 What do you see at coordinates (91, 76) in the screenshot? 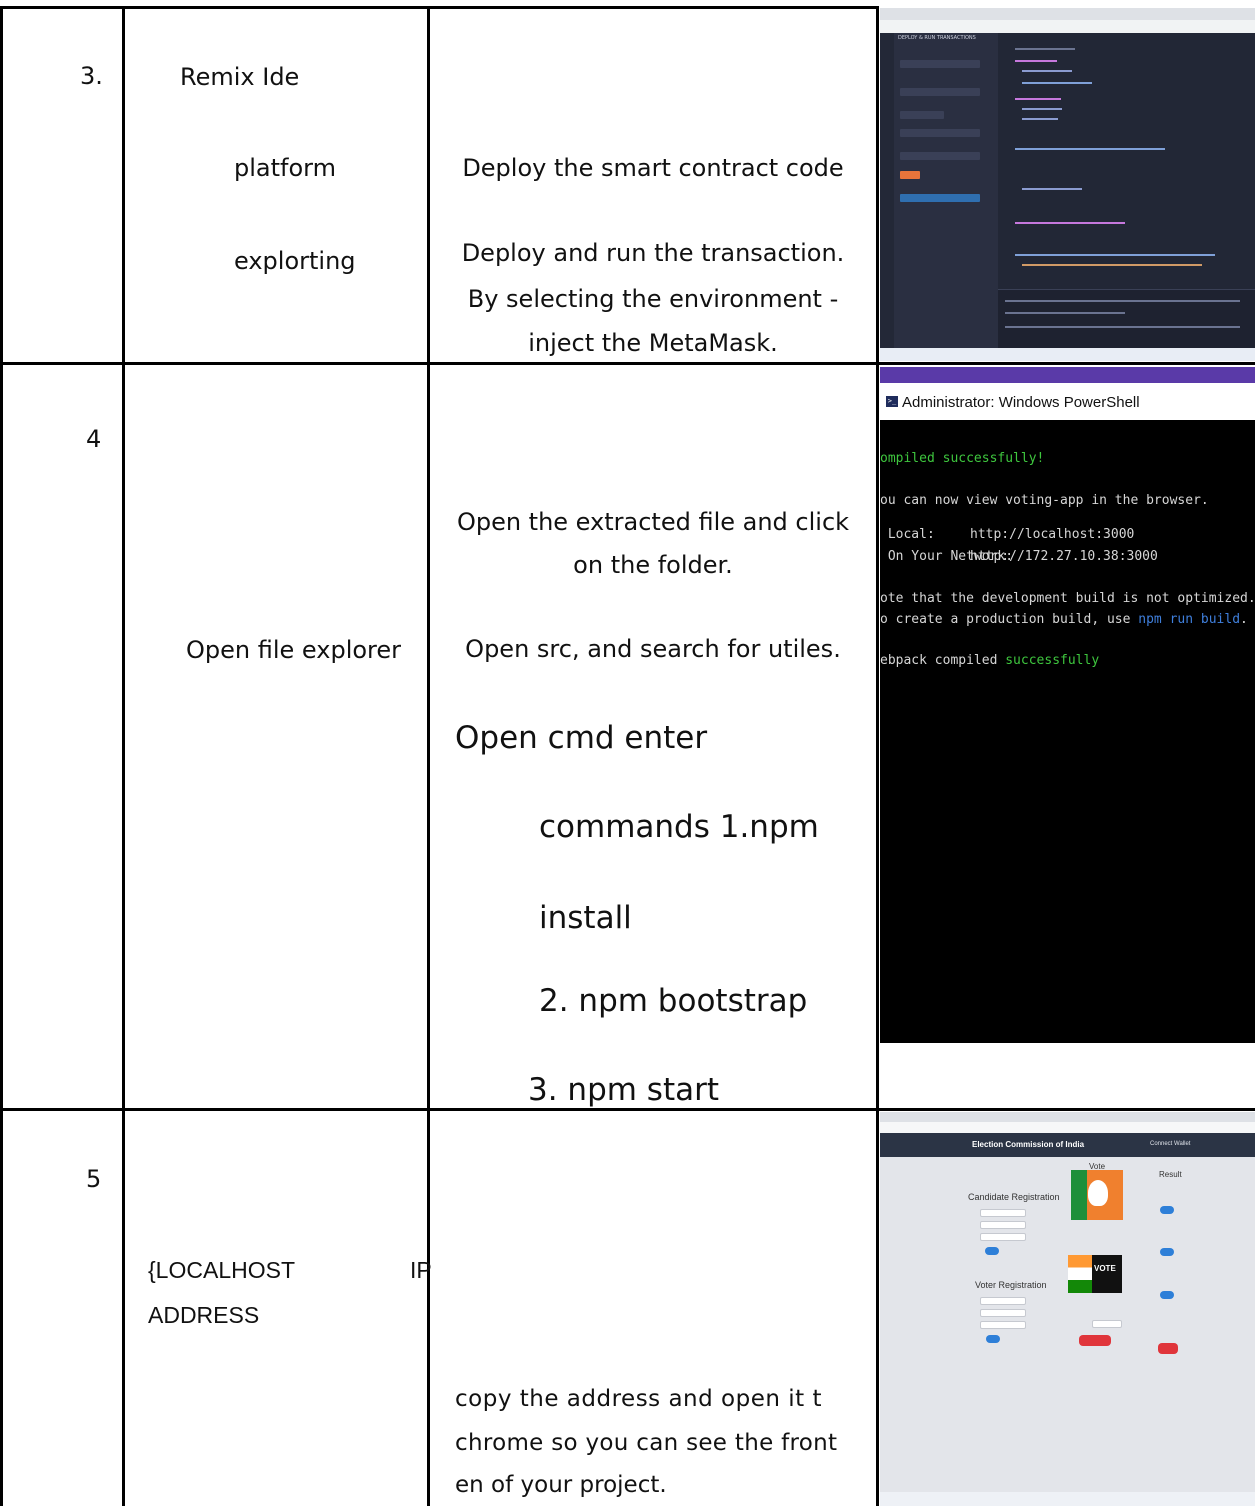
I see `row3-step-number: 3.` at bounding box center [91, 76].